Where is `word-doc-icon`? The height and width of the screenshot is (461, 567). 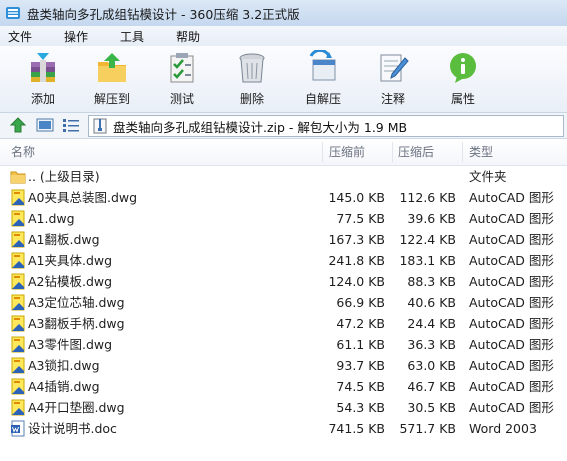 word-doc-icon is located at coordinates (18, 428).